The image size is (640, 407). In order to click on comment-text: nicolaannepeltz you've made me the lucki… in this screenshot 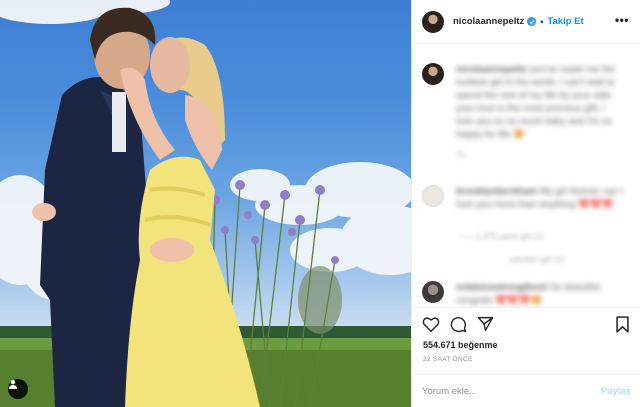, I will do `click(540, 111)`.